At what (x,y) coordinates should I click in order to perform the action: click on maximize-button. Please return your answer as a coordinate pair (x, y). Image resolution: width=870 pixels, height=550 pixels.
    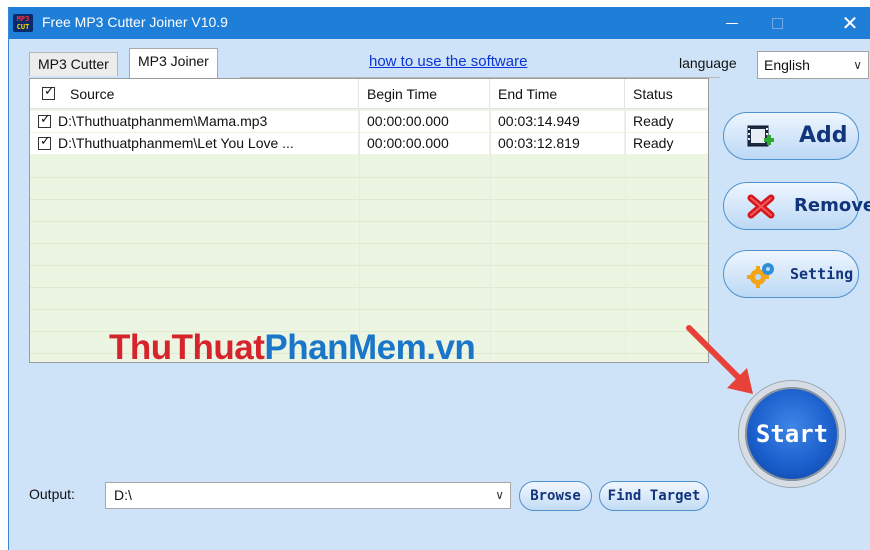
    Looking at the image, I should click on (778, 23).